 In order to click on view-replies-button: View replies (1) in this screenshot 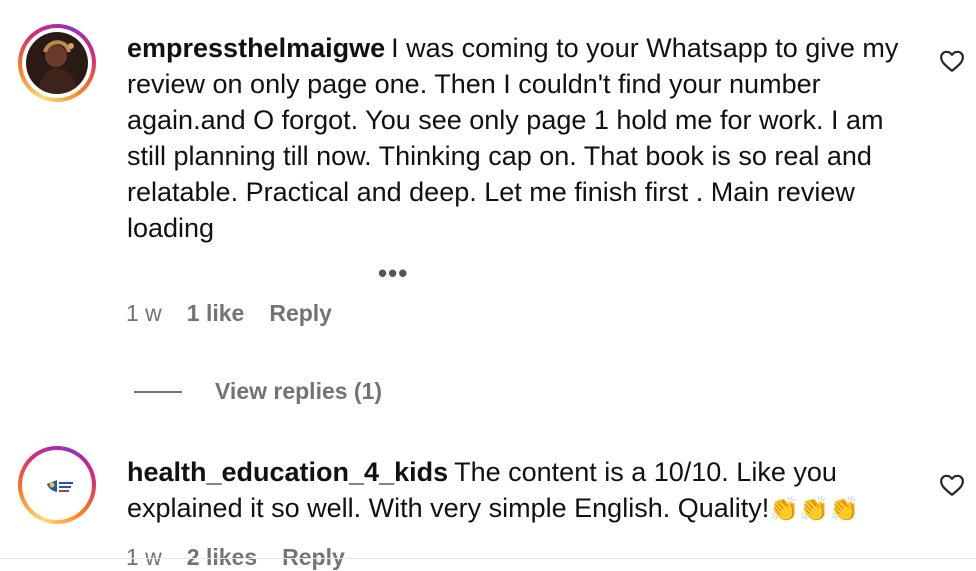, I will do `click(258, 391)`.